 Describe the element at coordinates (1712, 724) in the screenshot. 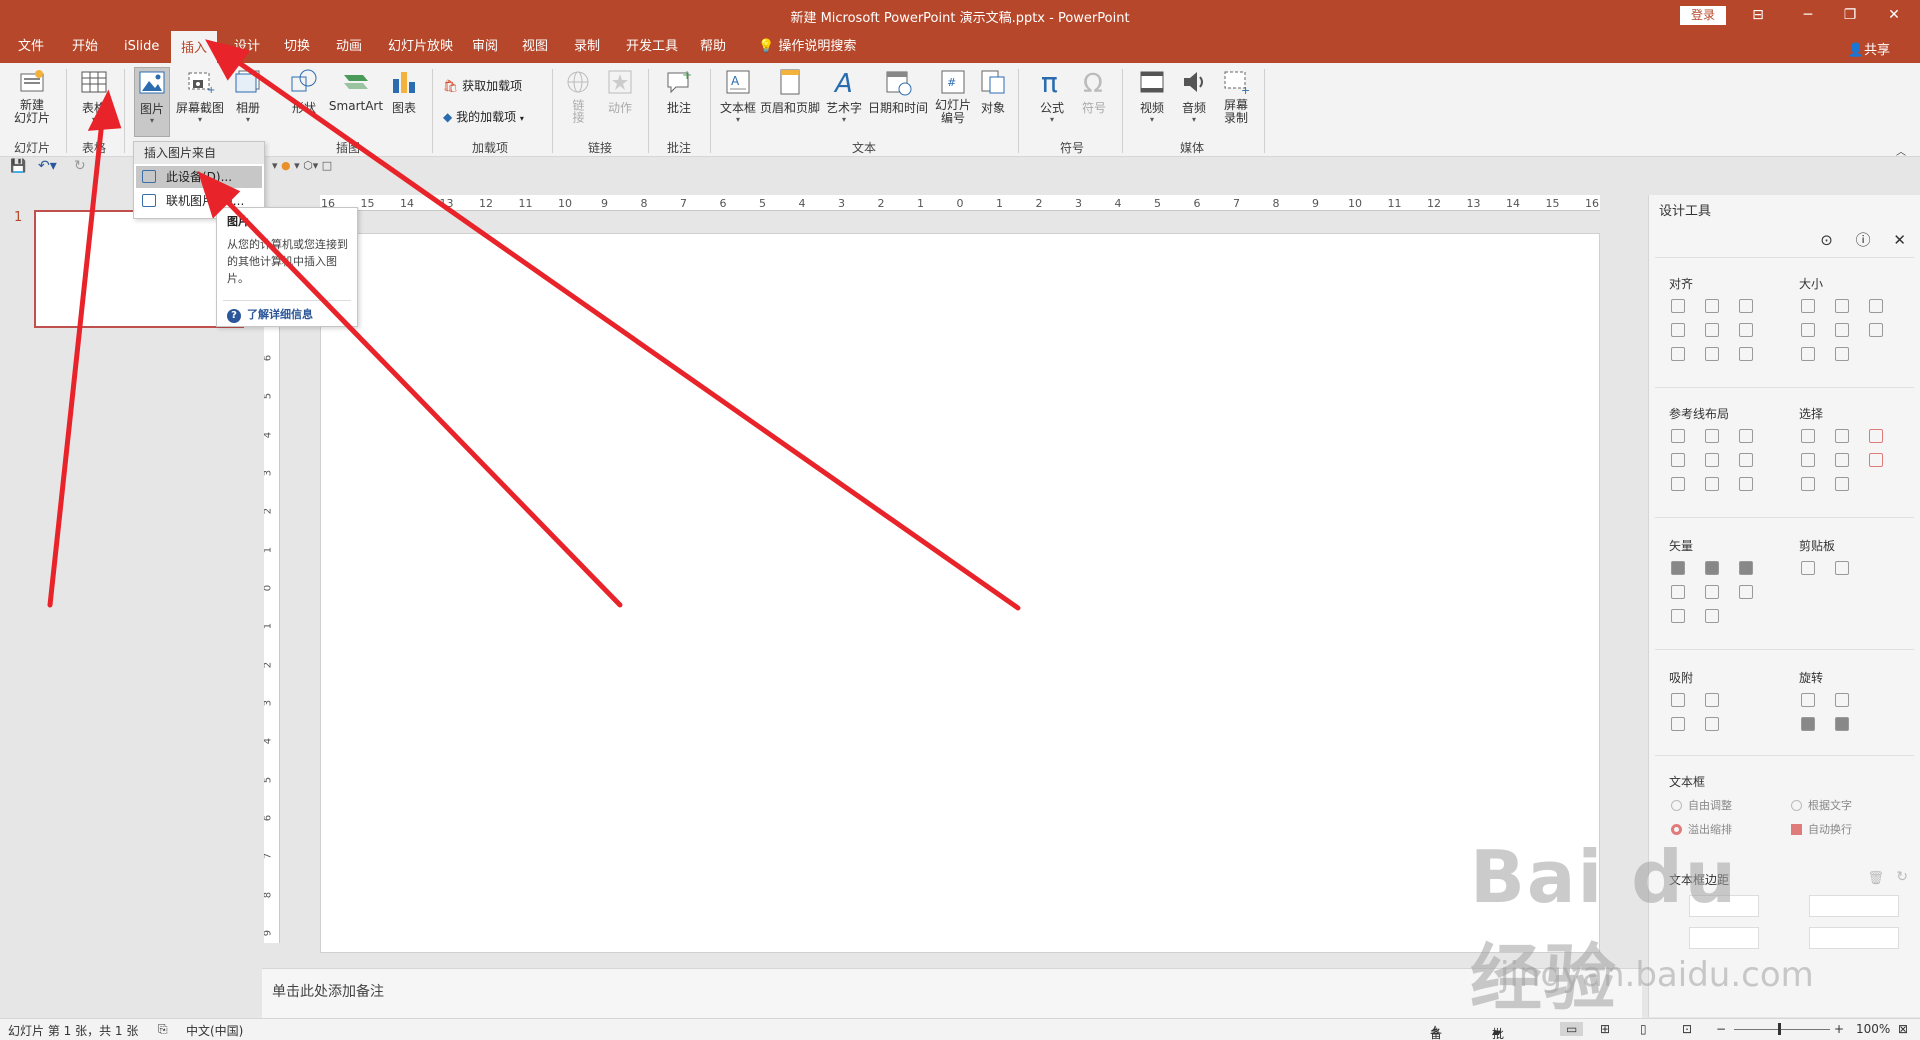

I see `snap-bottom-icon` at that location.